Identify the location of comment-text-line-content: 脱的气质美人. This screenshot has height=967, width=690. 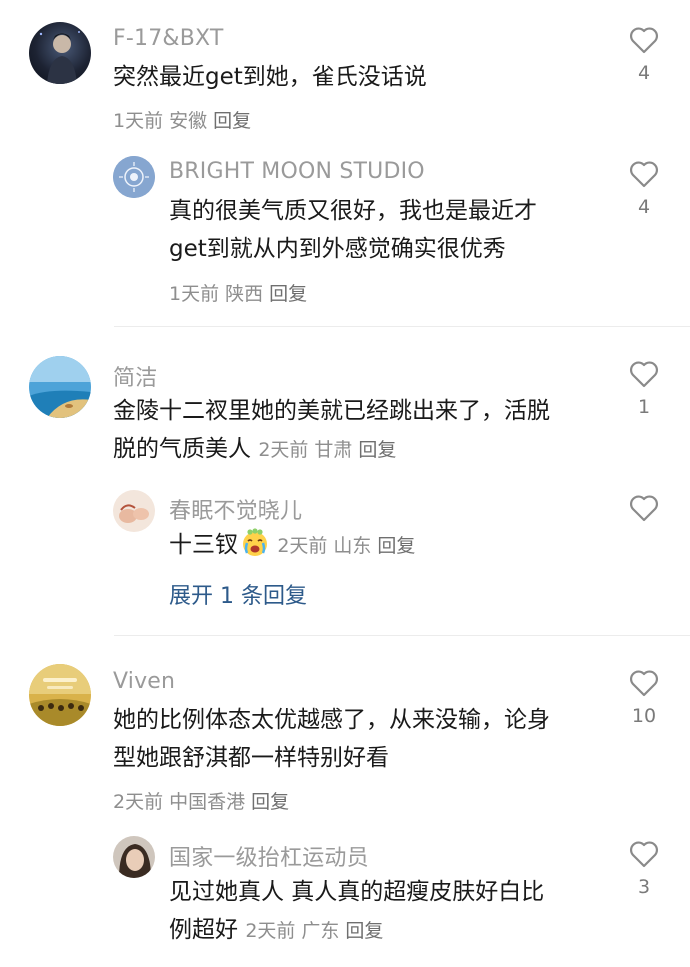
(182, 449).